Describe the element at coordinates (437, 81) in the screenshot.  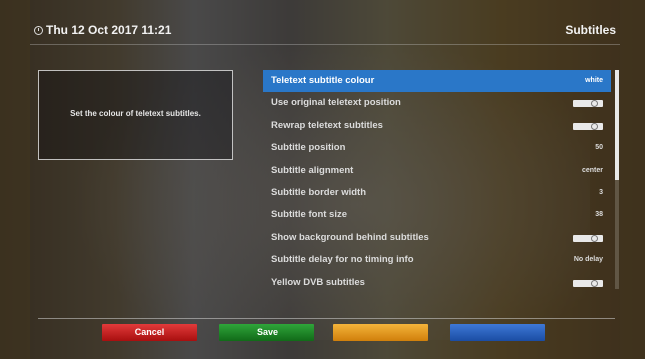
I see `menu-item-teletext-subtitle-colour: Teletext subtitle colour white` at that location.